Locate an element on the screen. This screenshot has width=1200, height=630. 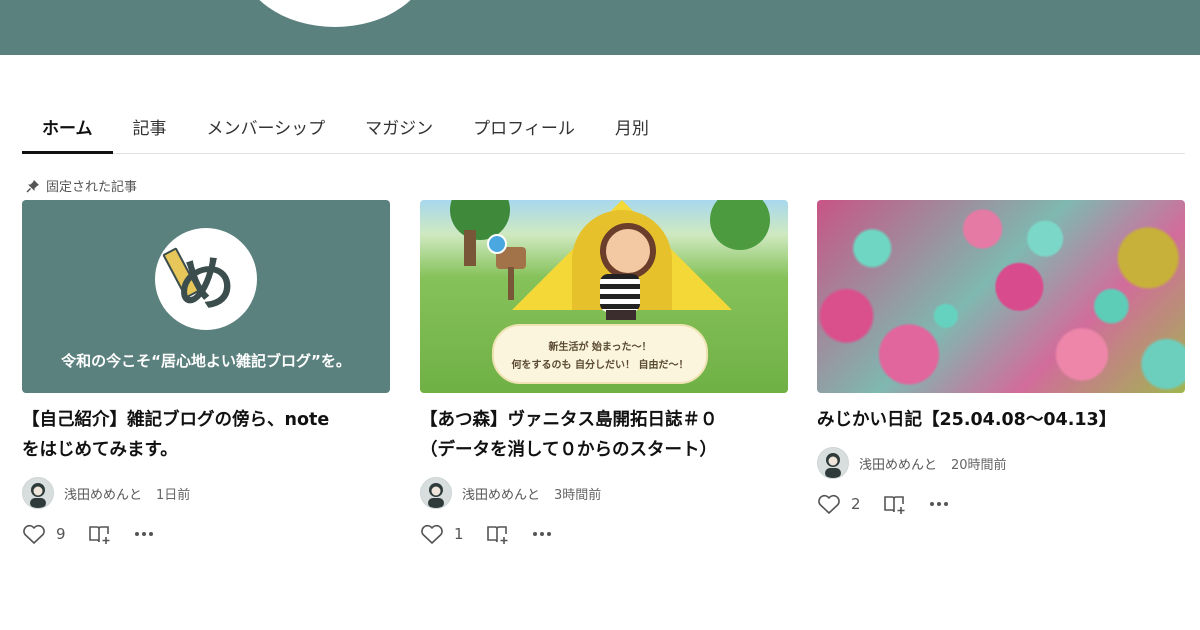
pin-icon is located at coordinates (32, 186).